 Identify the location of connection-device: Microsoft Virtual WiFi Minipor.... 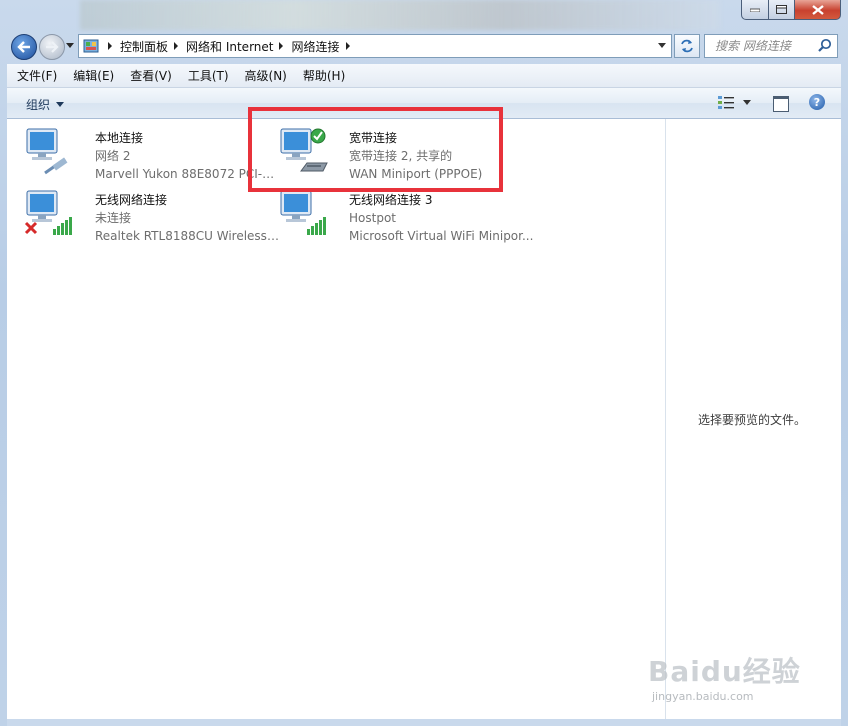
(441, 236).